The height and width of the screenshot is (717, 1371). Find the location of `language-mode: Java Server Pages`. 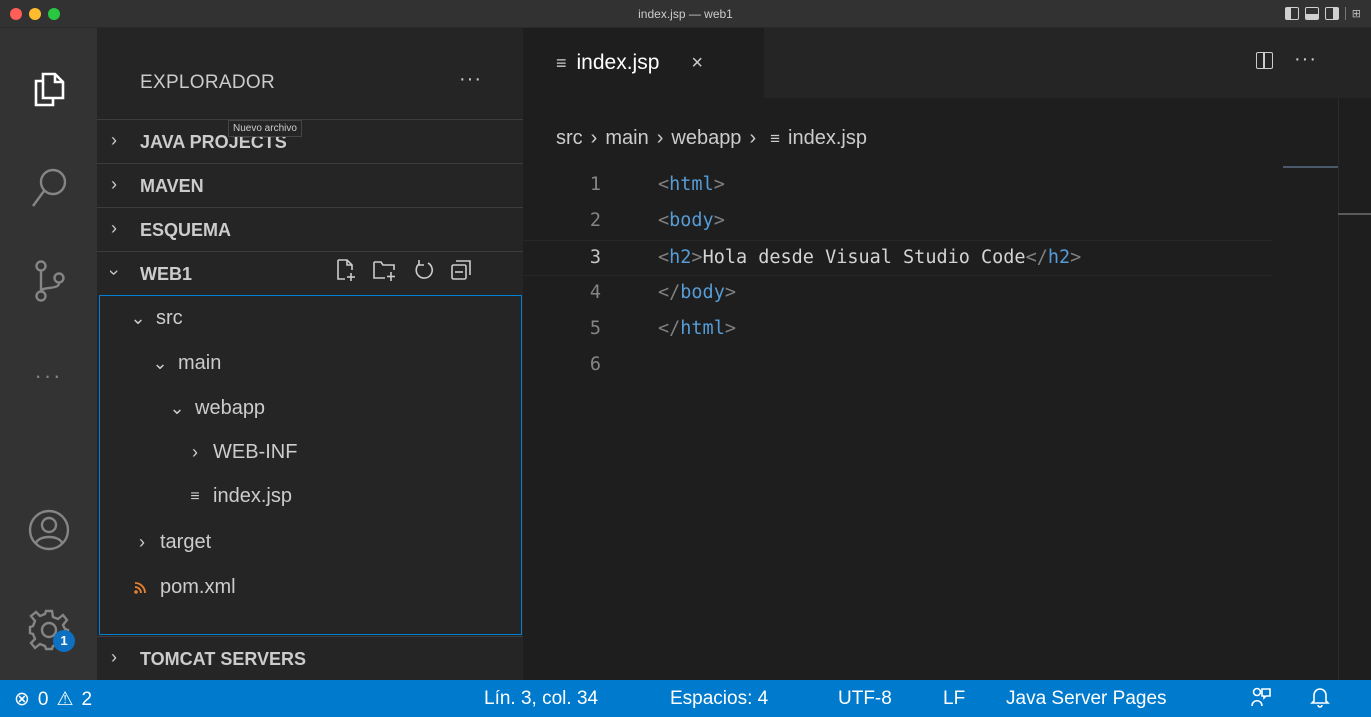

language-mode: Java Server Pages is located at coordinates (1086, 699).